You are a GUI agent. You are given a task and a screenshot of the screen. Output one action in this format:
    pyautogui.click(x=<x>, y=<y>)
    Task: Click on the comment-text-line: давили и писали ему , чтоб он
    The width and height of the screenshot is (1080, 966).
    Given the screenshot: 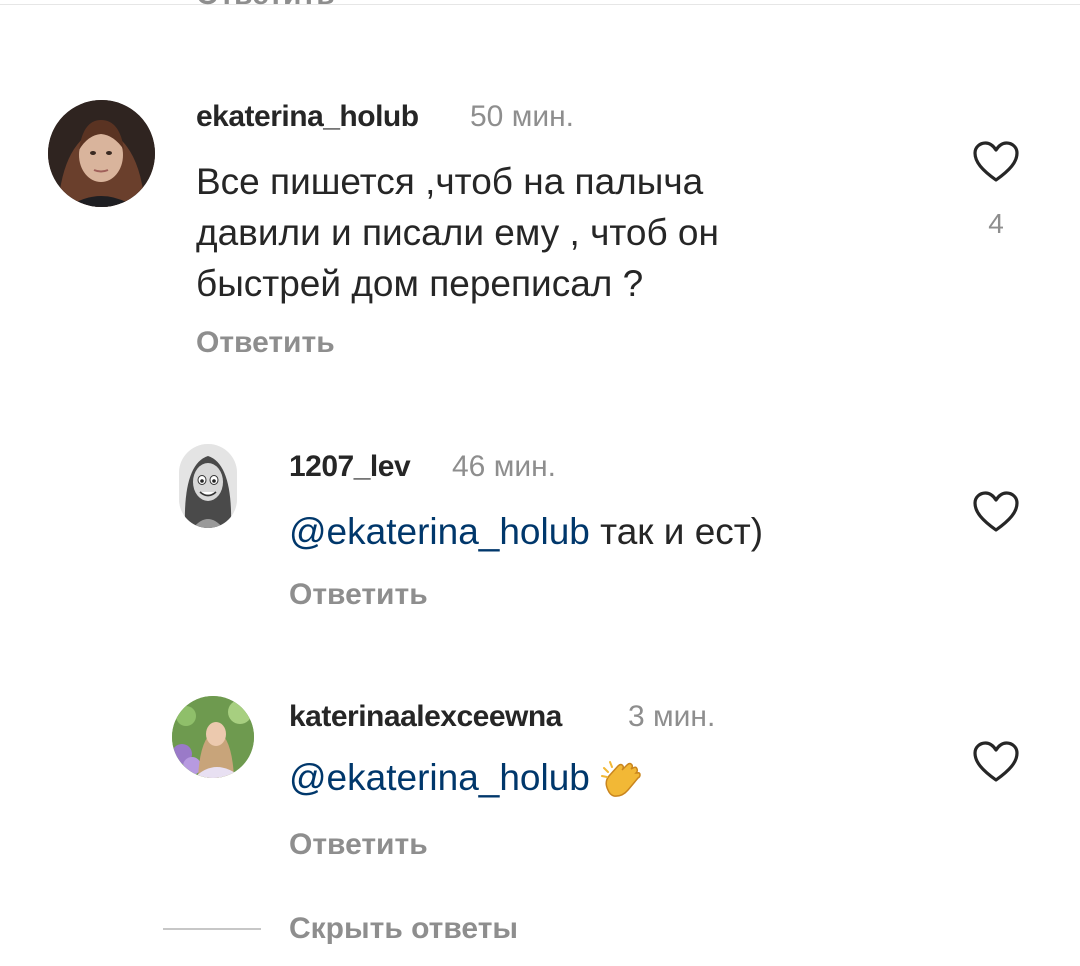 What is the action you would take?
    pyautogui.click(x=457, y=232)
    